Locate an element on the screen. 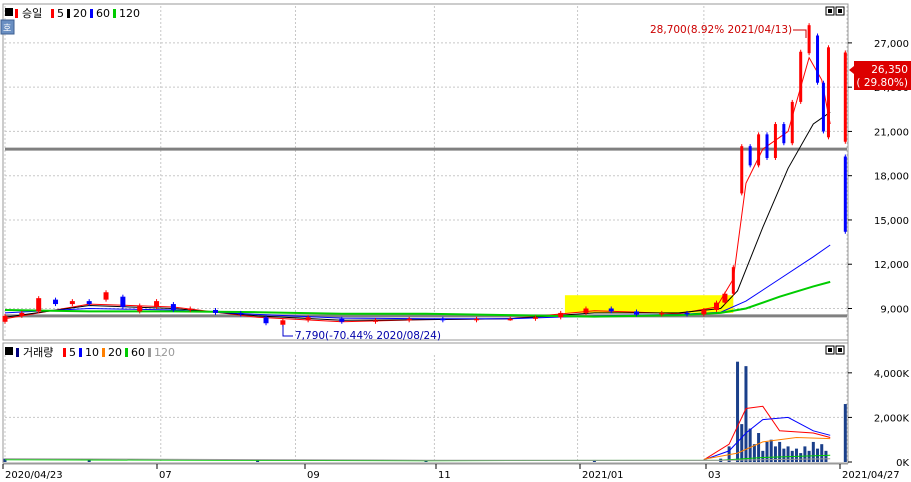 This screenshot has width=911, height=482. vol-y-tick-label: 2,000K is located at coordinates (892, 418).